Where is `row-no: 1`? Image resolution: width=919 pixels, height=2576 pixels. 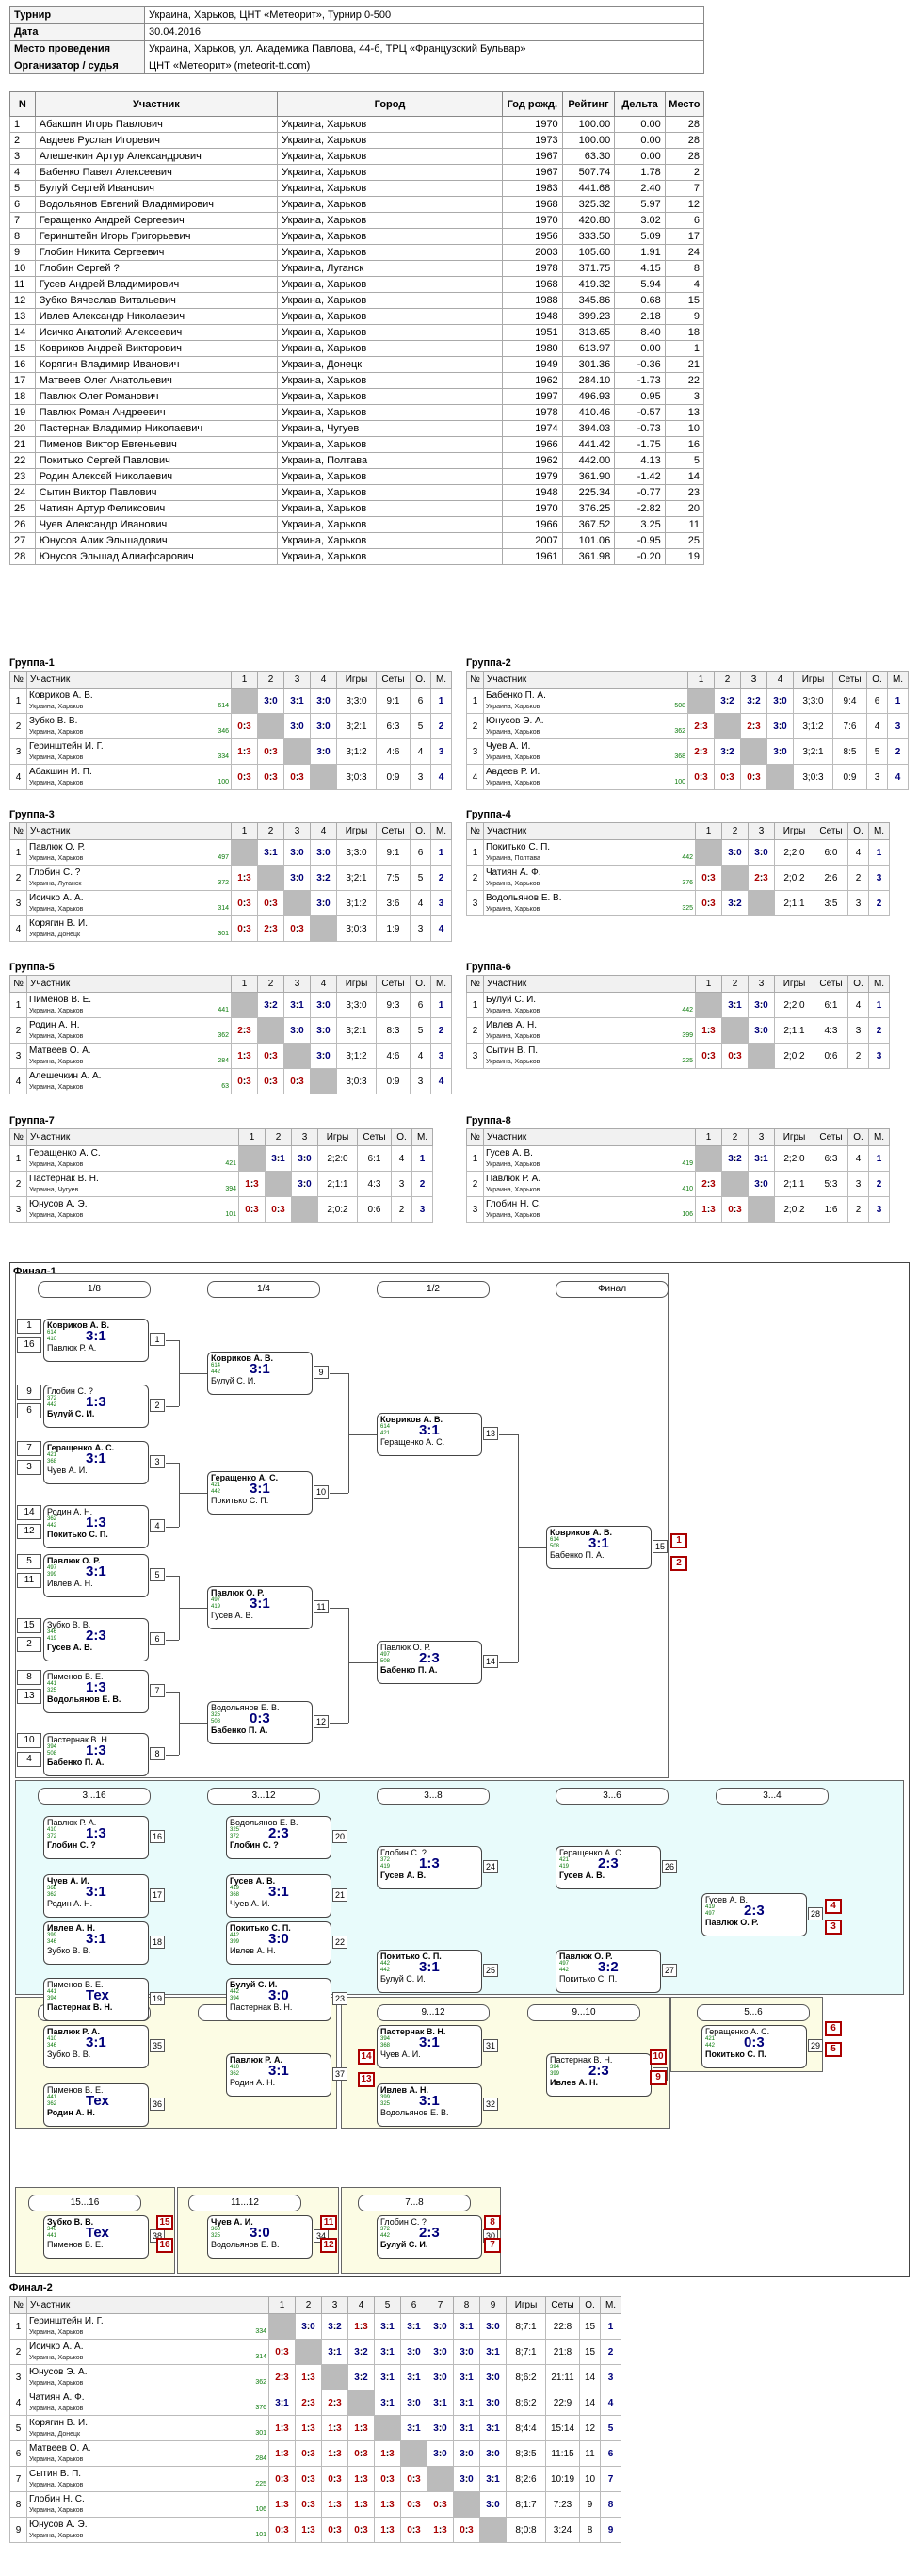 row-no: 1 is located at coordinates (18, 2326).